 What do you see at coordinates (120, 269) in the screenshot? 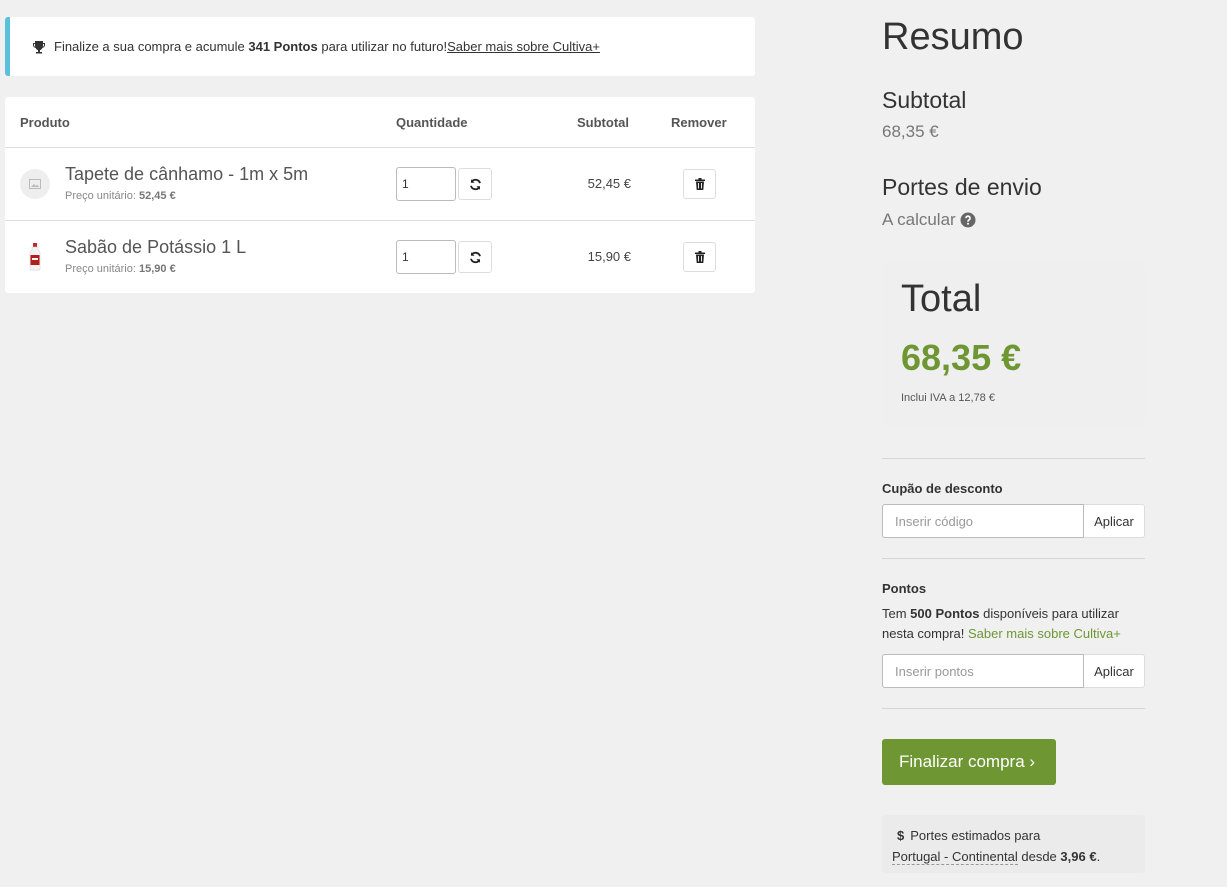
I see `unit-price: Preço unitário: 15,90 €` at bounding box center [120, 269].